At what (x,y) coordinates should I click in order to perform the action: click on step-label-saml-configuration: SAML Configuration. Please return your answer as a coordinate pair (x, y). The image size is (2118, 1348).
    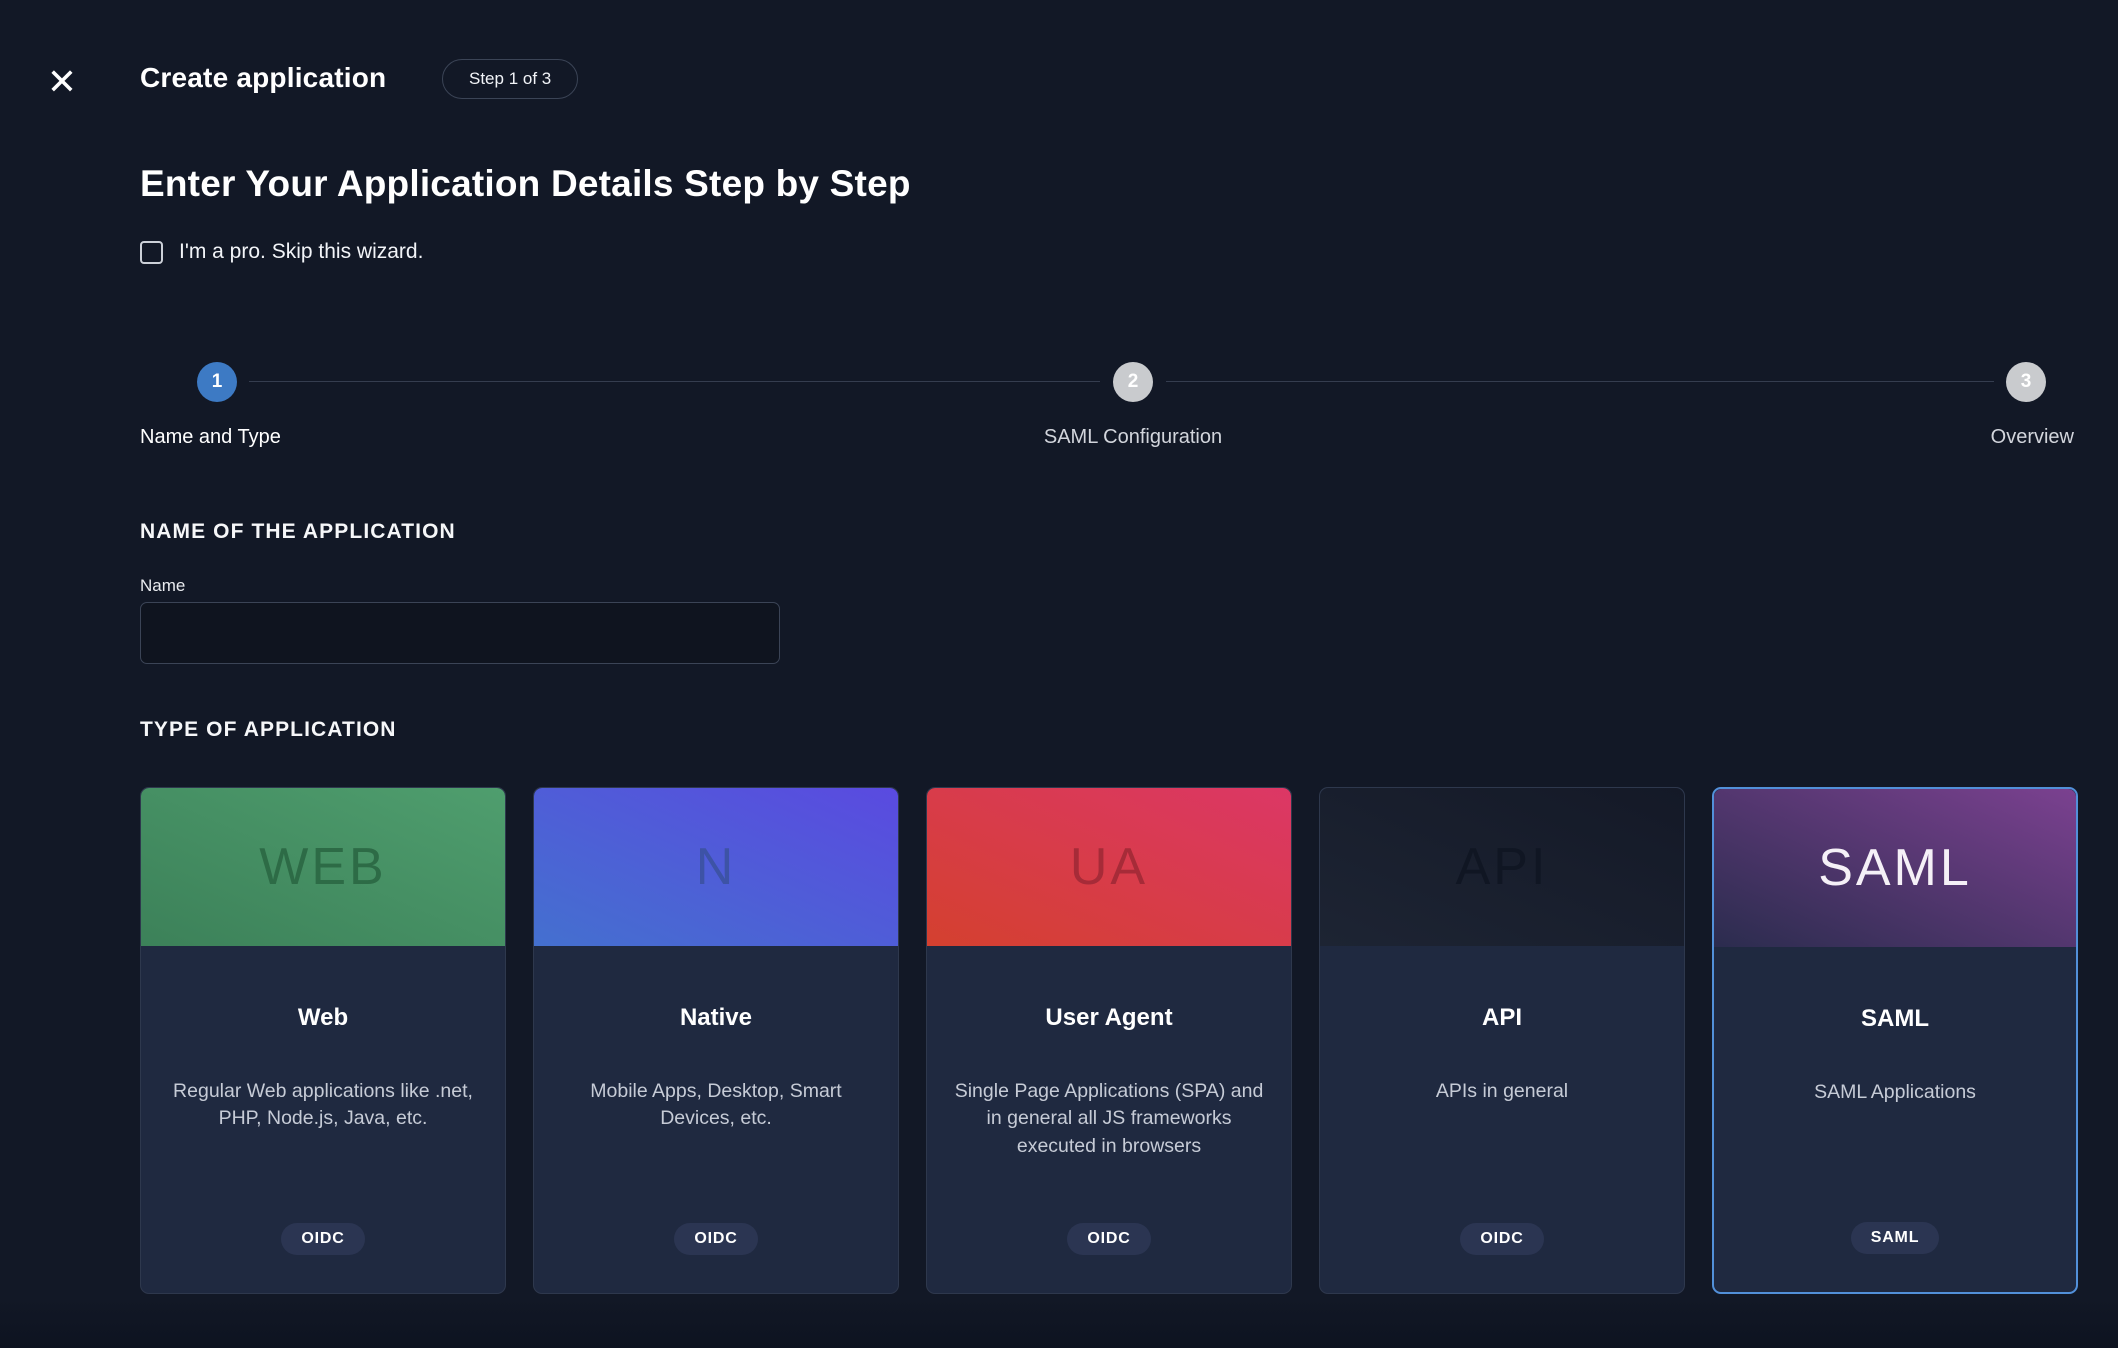
    Looking at the image, I should click on (1133, 437).